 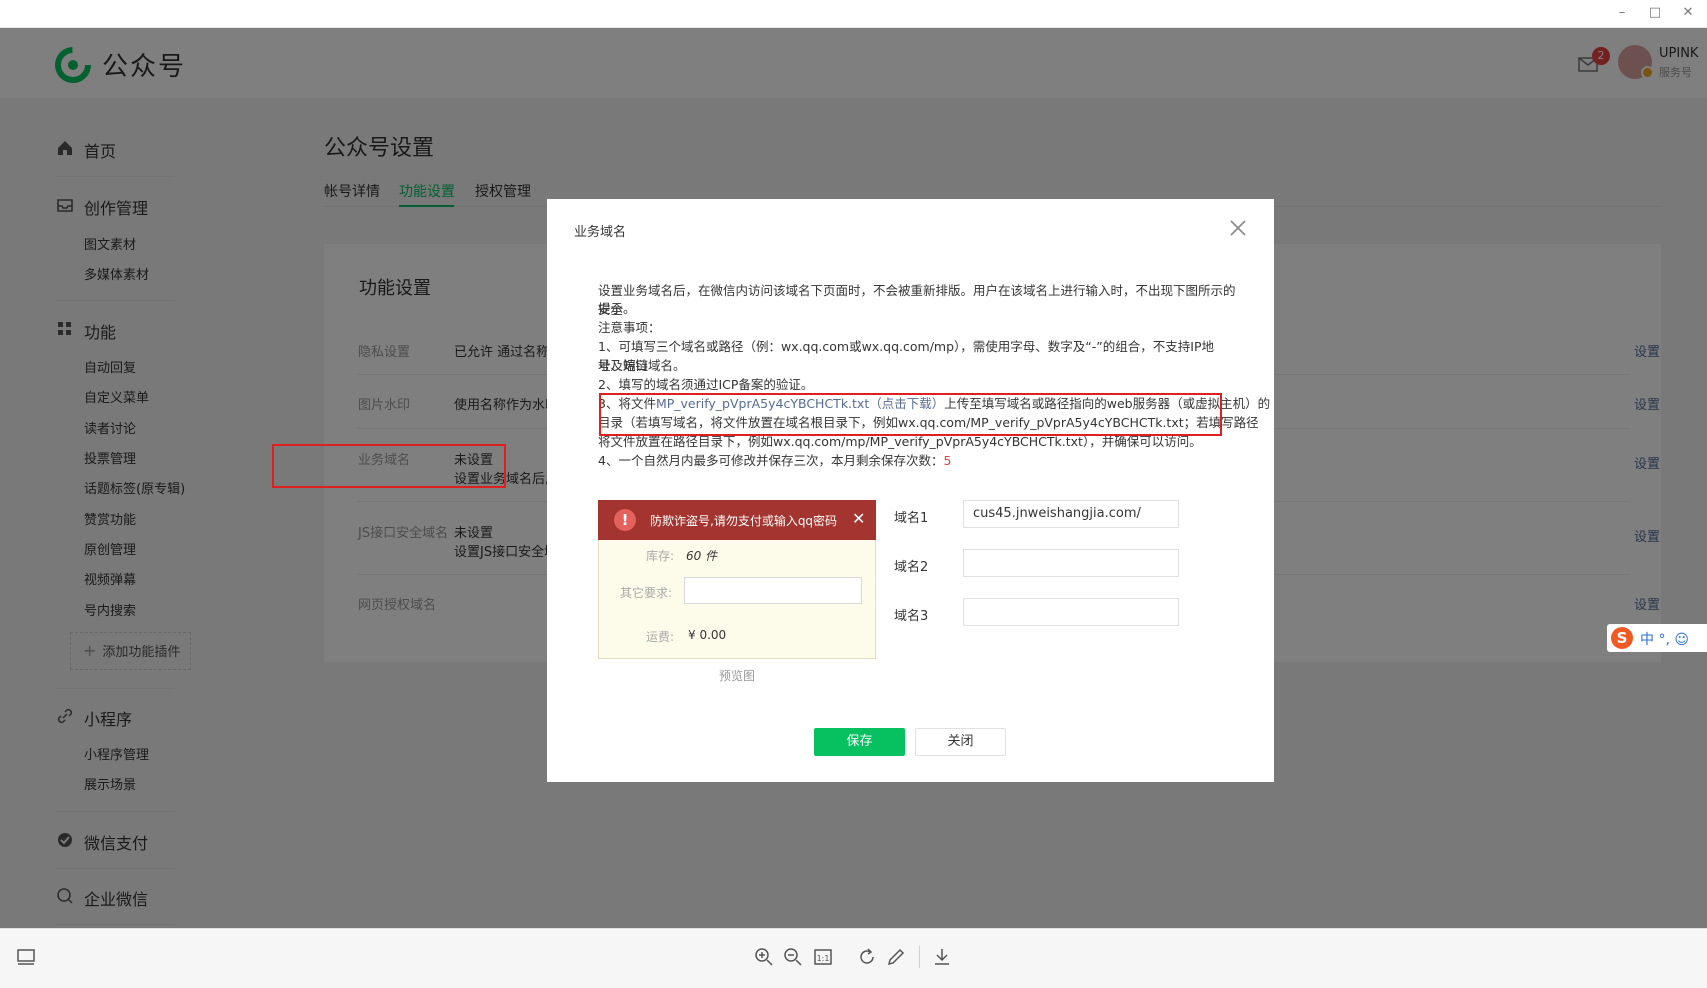 I want to click on svg-text: 1:1, so click(x=823, y=958).